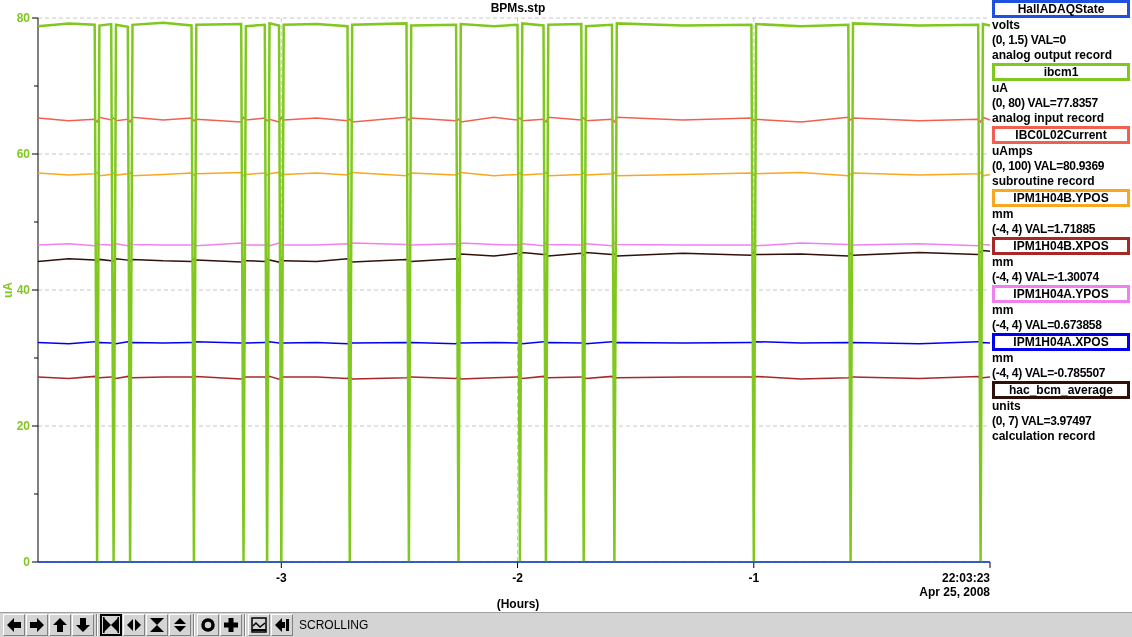 Image resolution: width=1132 pixels, height=637 pixels. I want to click on legend-range: (-4, 4) VAL=-0.785507, so click(1049, 373).